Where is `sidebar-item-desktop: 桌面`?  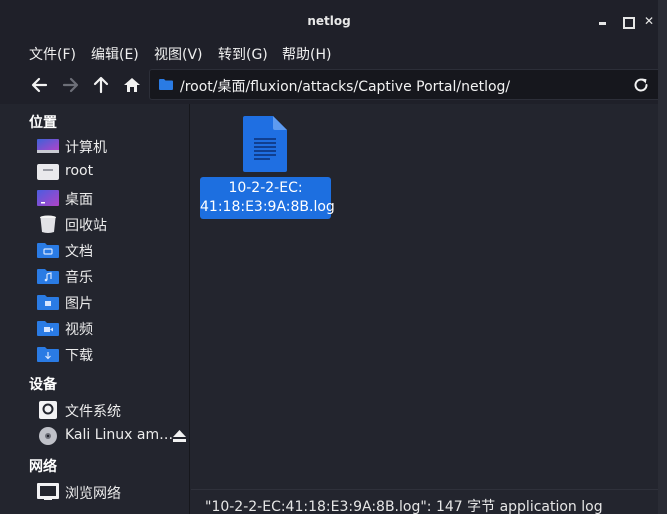
sidebar-item-desktop: 桌面 is located at coordinates (112, 198).